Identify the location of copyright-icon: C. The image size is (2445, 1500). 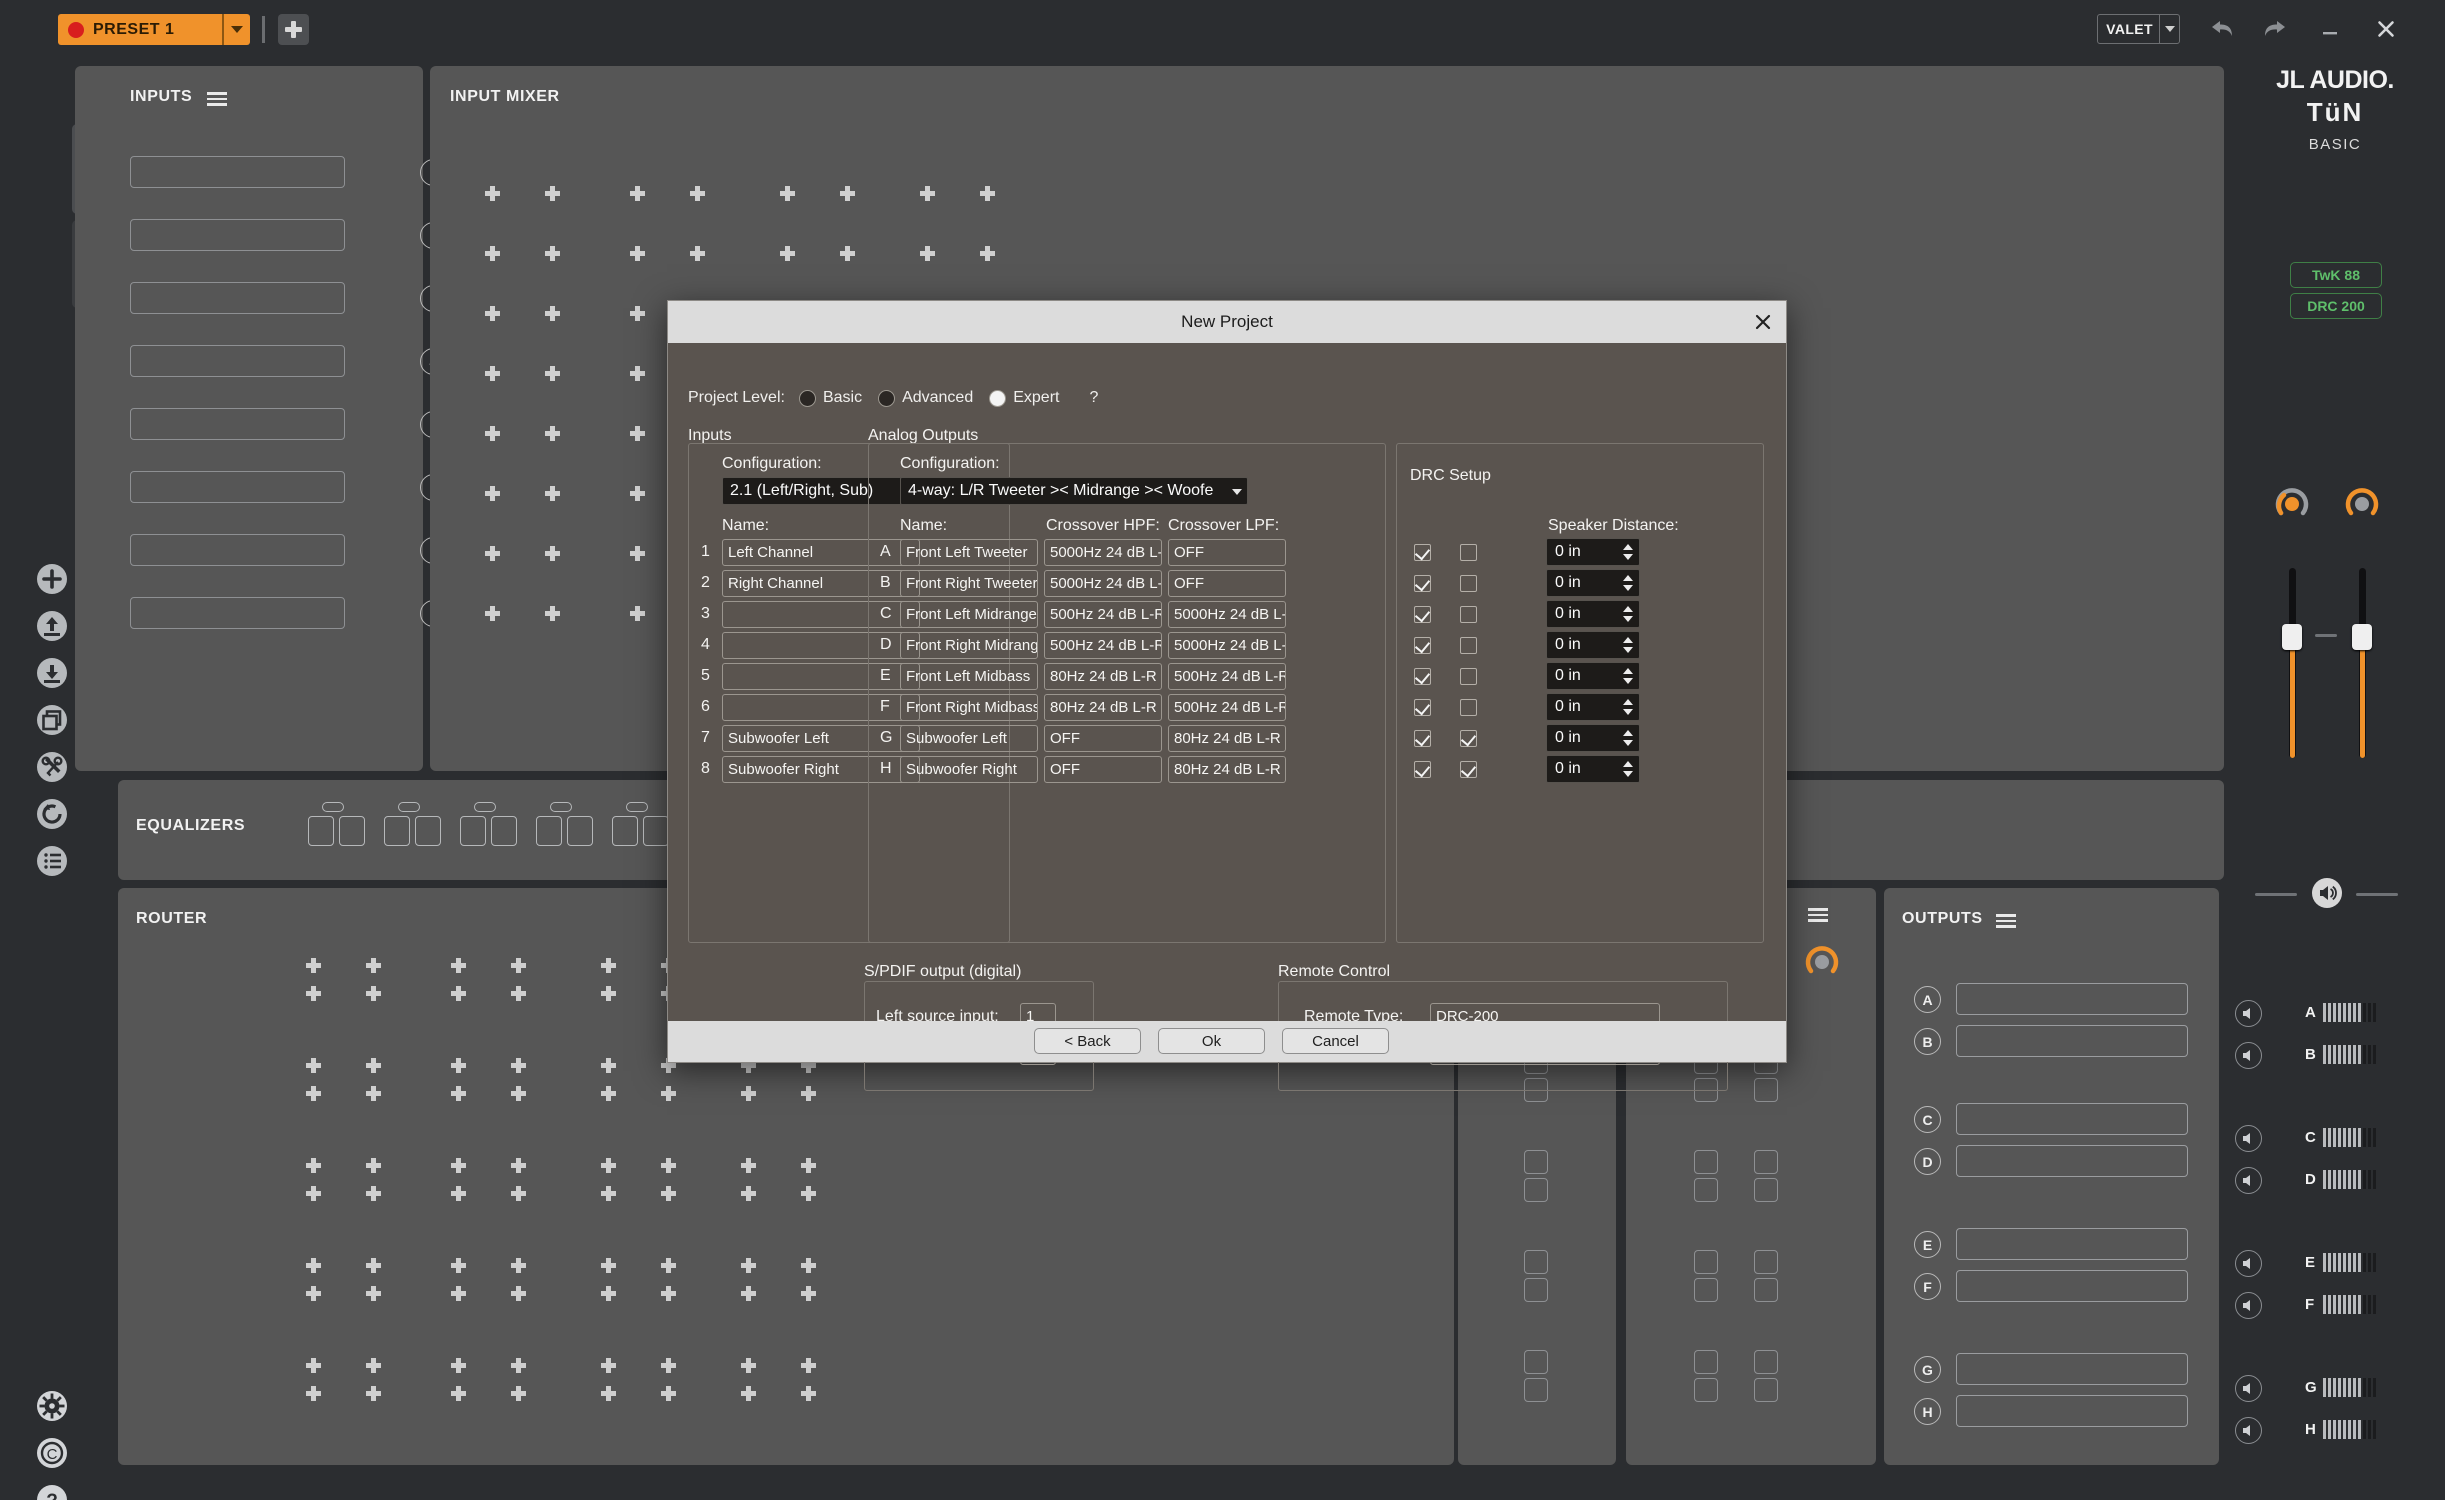
(52, 1453).